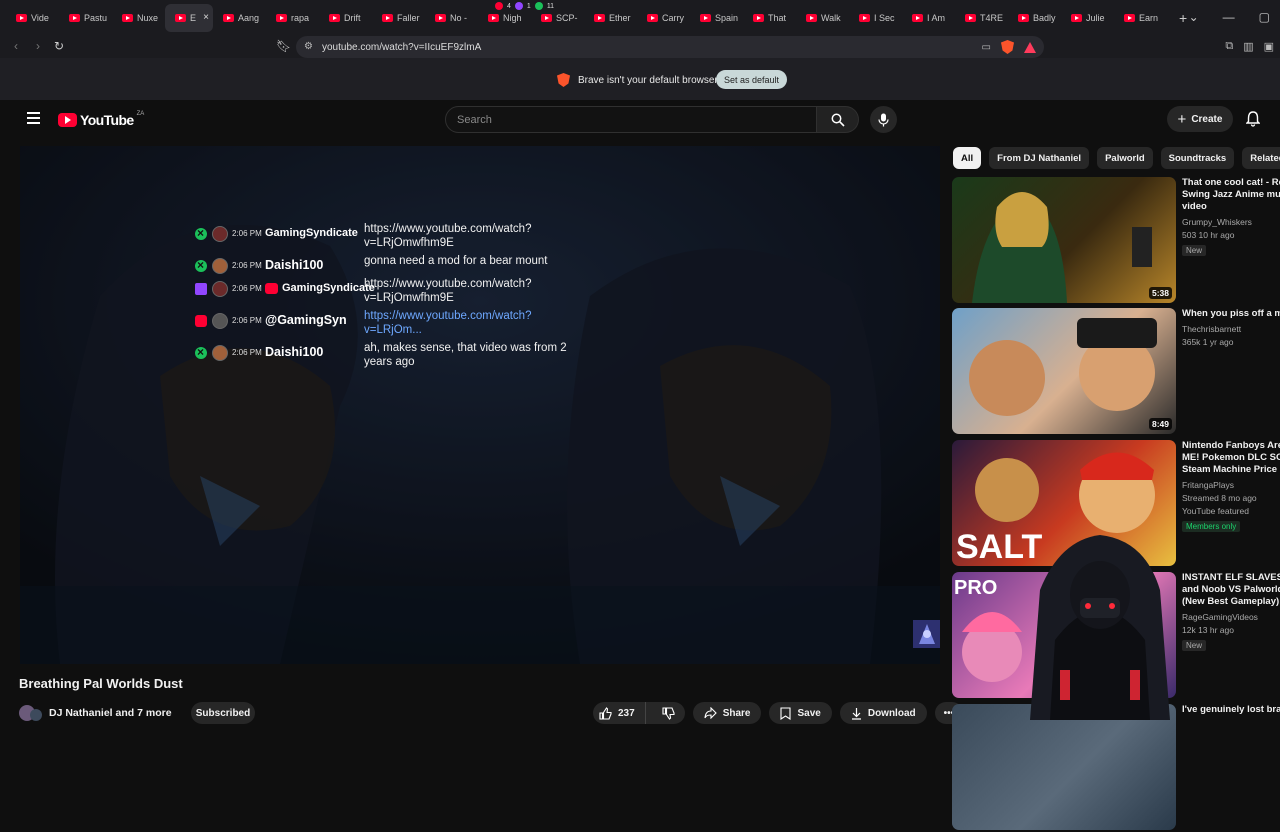  Describe the element at coordinates (31, 713) in the screenshot. I see `collab-avatars` at that location.